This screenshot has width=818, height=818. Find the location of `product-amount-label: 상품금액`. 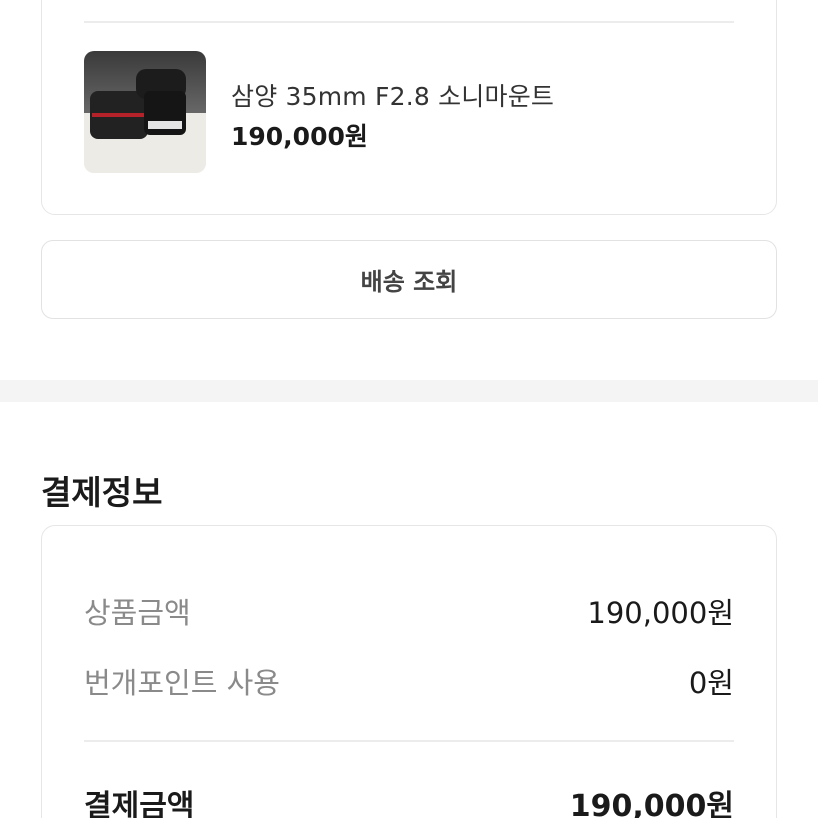

product-amount-label: 상품금액 is located at coordinates (137, 613).